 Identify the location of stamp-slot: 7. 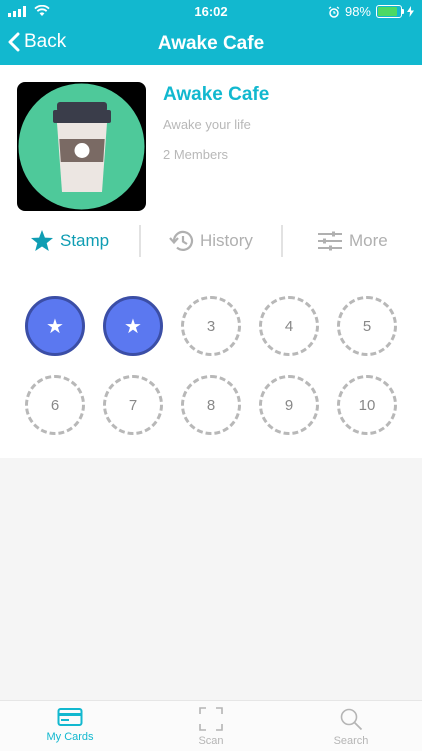
(133, 405).